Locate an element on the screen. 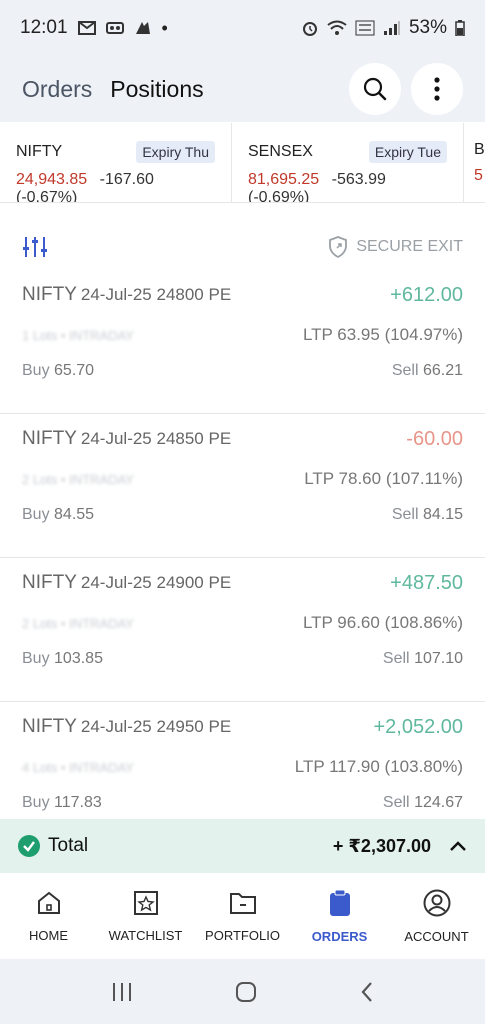 The width and height of the screenshot is (485, 1024). position-meta: 1 Lots • INTRADAY is located at coordinates (78, 335).